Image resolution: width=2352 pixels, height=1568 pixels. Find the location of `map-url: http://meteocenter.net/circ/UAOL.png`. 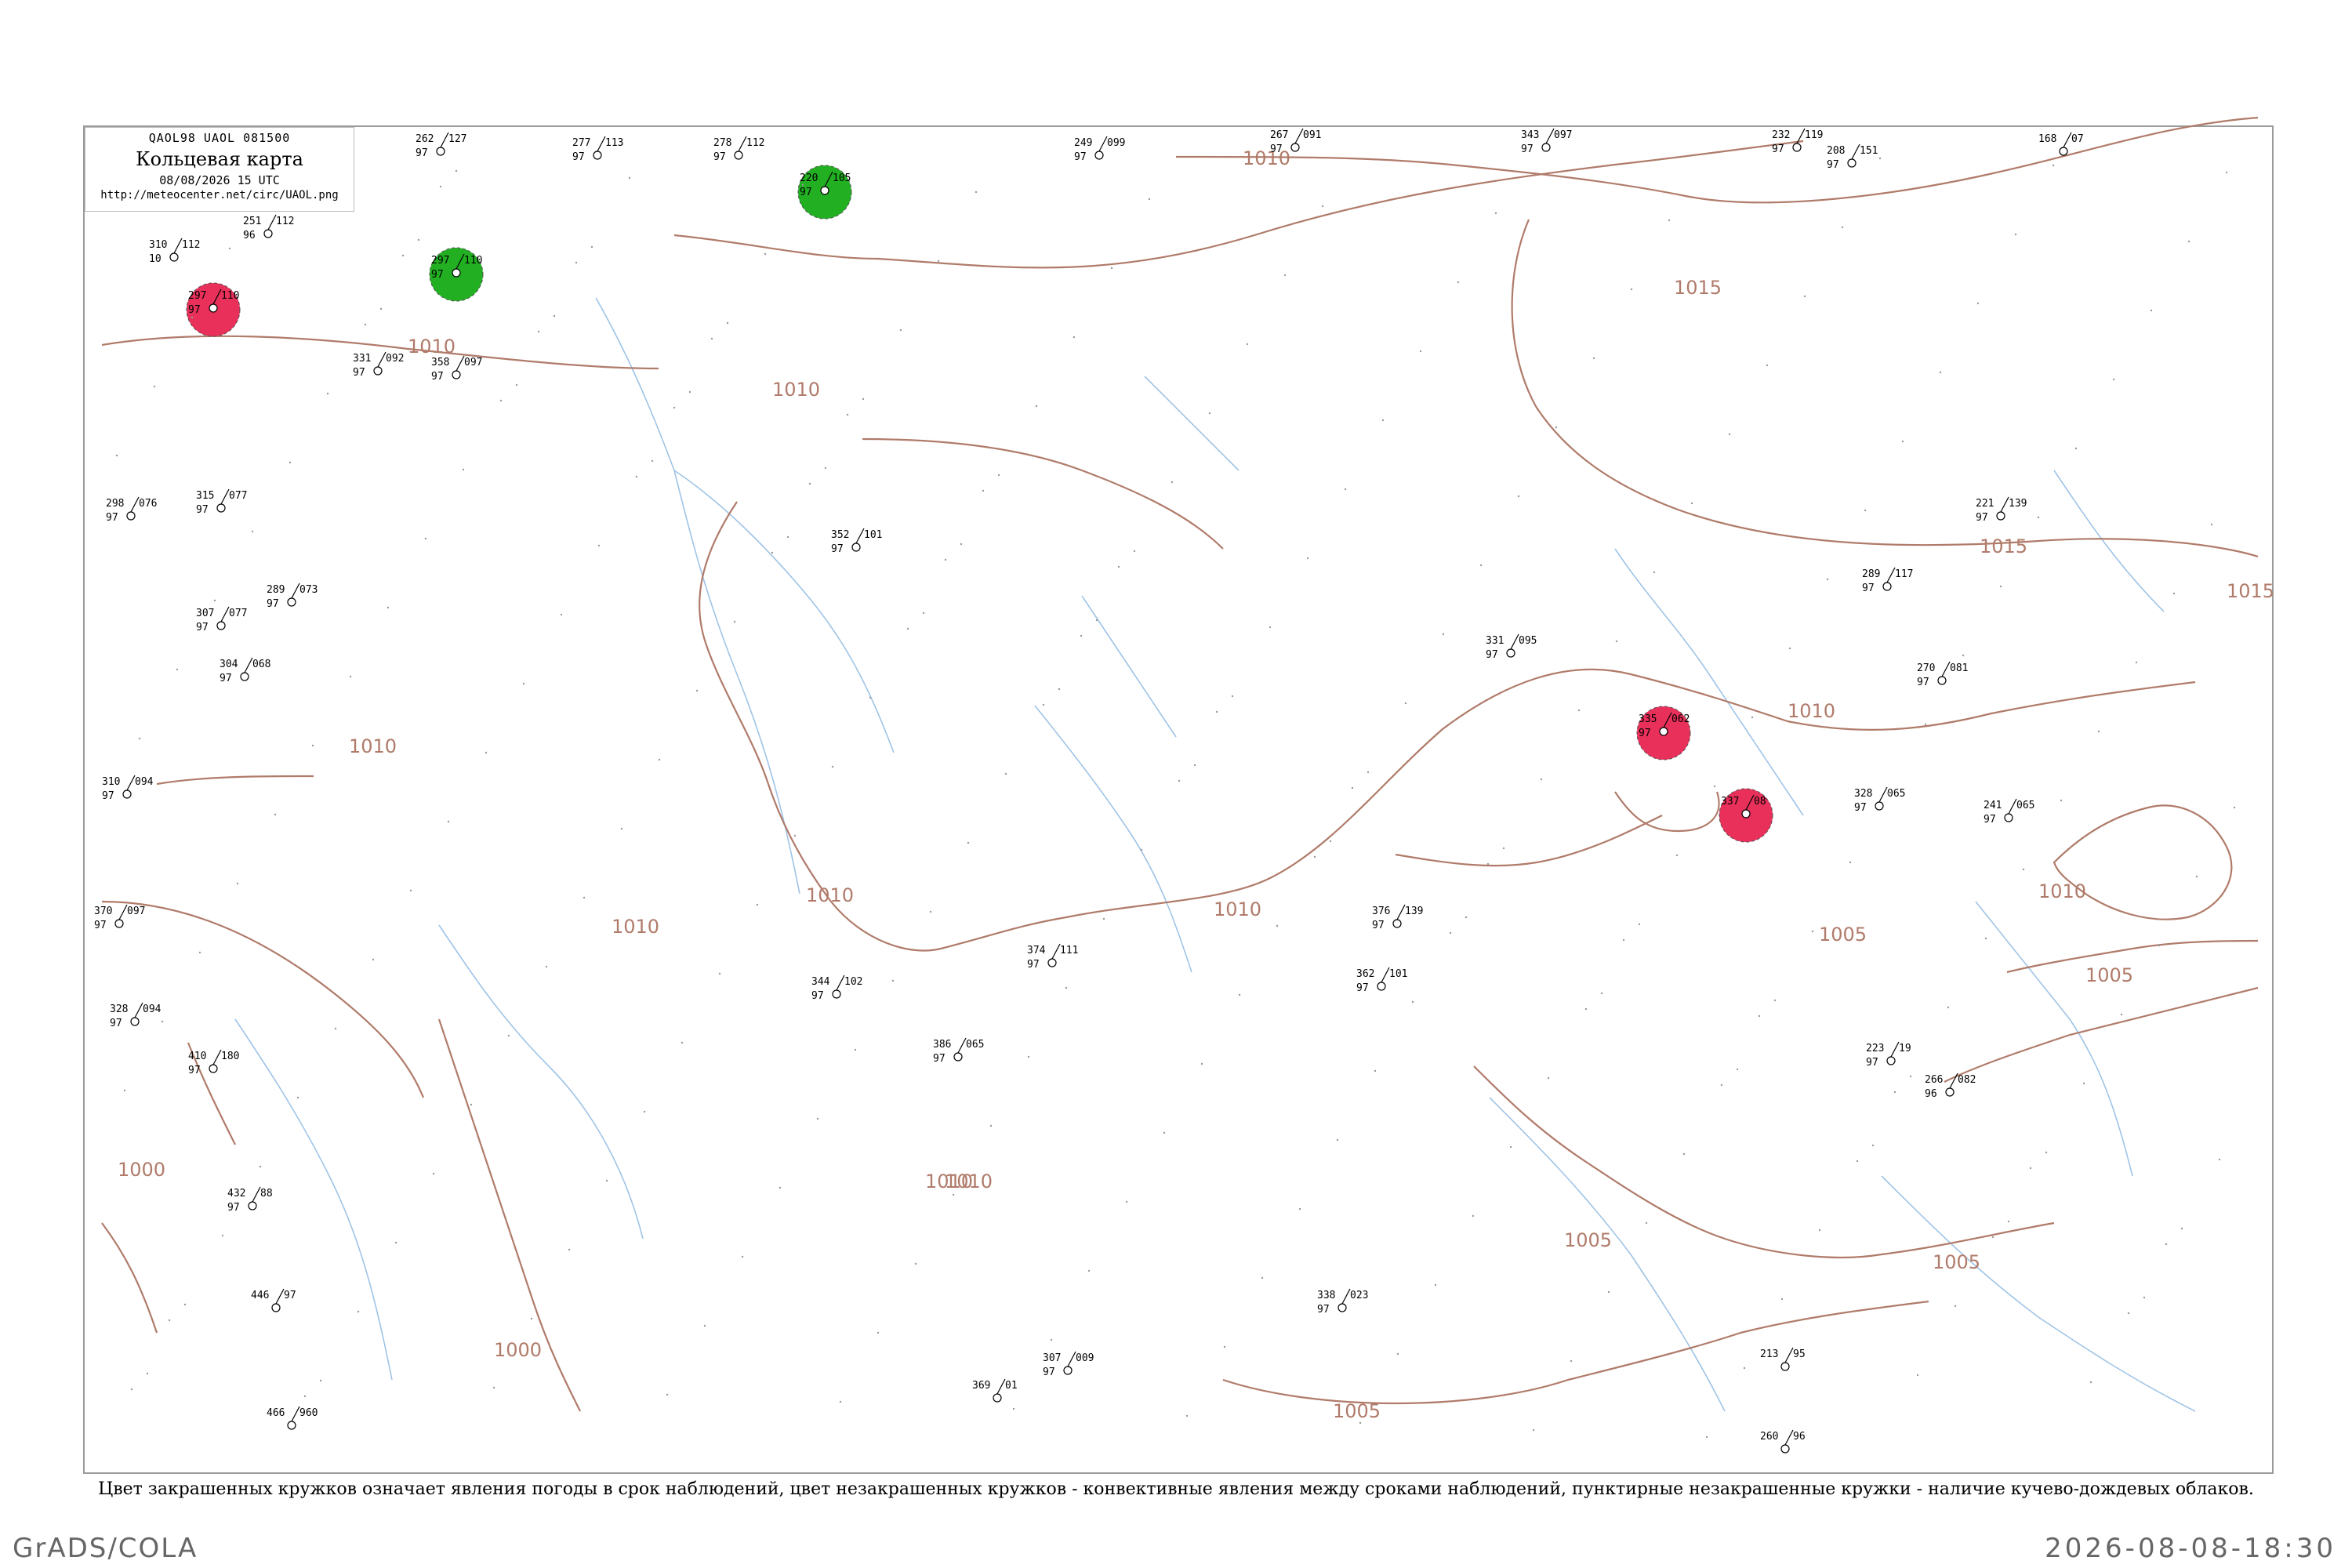

map-url: http://meteocenter.net/circ/UAOL.png is located at coordinates (219, 195).